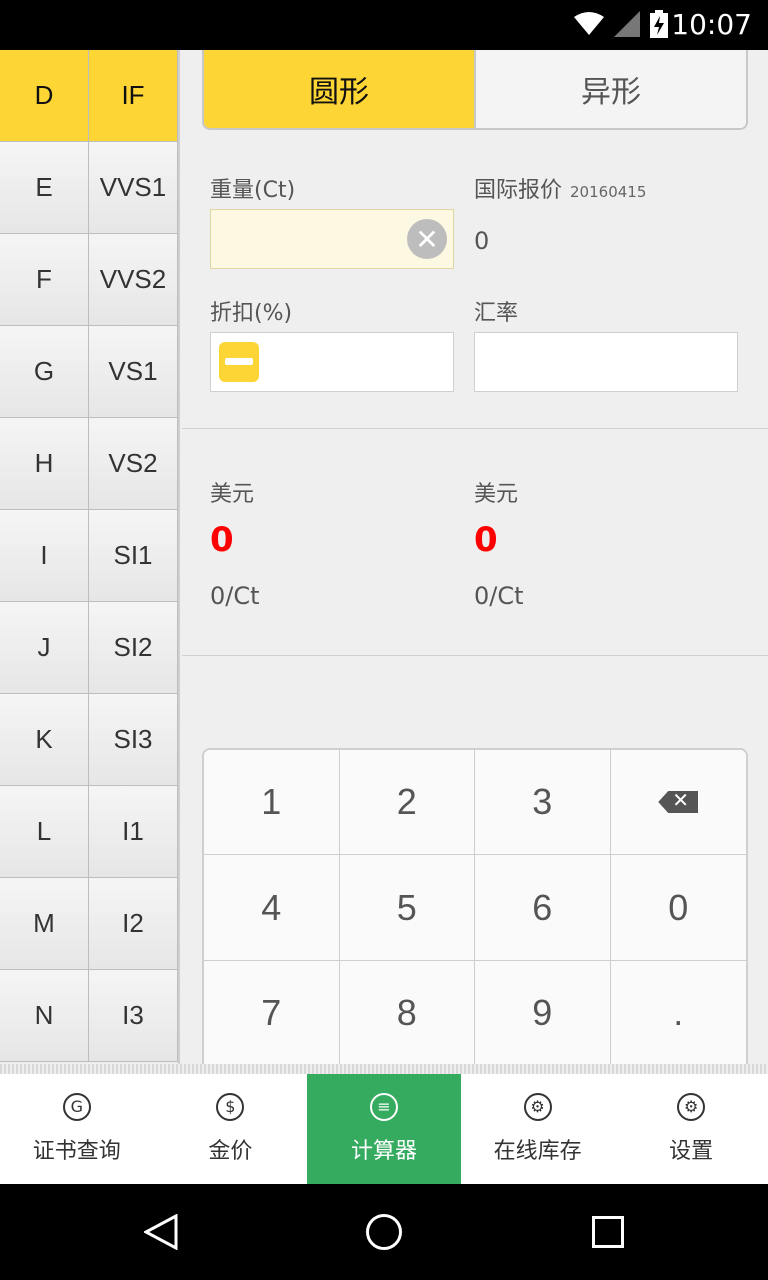 Image resolution: width=768 pixels, height=1280 pixels. What do you see at coordinates (486, 540) in the screenshot?
I see `right-total: 0` at bounding box center [486, 540].